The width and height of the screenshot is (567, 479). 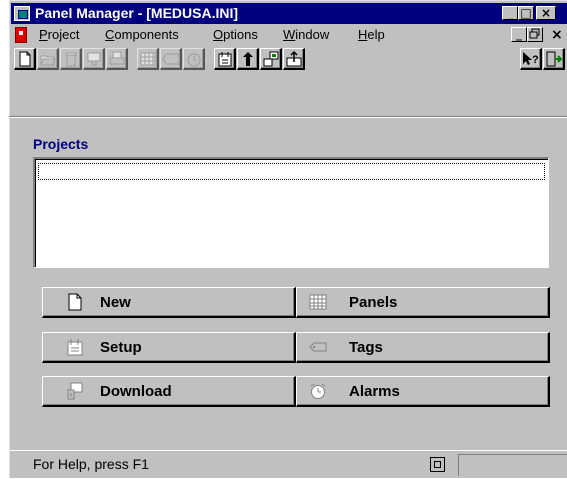 What do you see at coordinates (288, 464) in the screenshot?
I see `status-bar: For Help, press F1` at bounding box center [288, 464].